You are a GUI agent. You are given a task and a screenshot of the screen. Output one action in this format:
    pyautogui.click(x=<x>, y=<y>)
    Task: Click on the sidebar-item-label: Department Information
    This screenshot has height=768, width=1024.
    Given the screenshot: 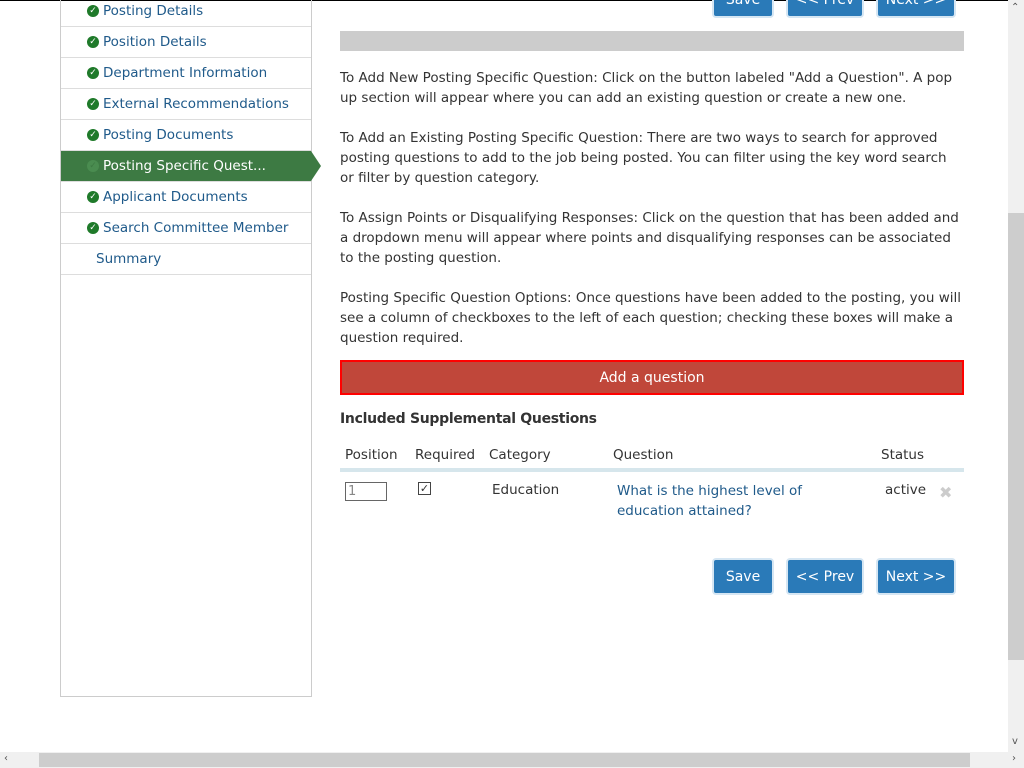 What is the action you would take?
    pyautogui.click(x=185, y=73)
    